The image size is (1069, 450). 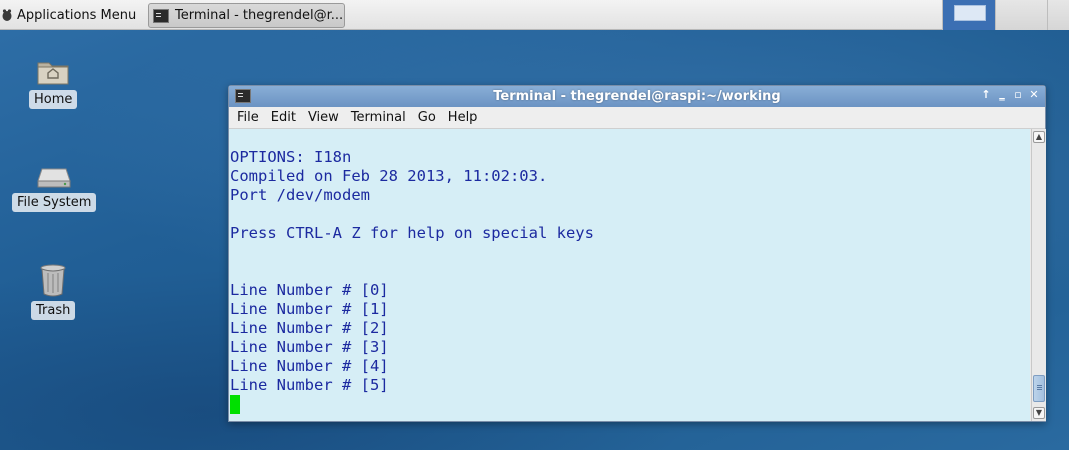 What do you see at coordinates (309, 328) in the screenshot?
I see `terminal-line: Line Number # [2]` at bounding box center [309, 328].